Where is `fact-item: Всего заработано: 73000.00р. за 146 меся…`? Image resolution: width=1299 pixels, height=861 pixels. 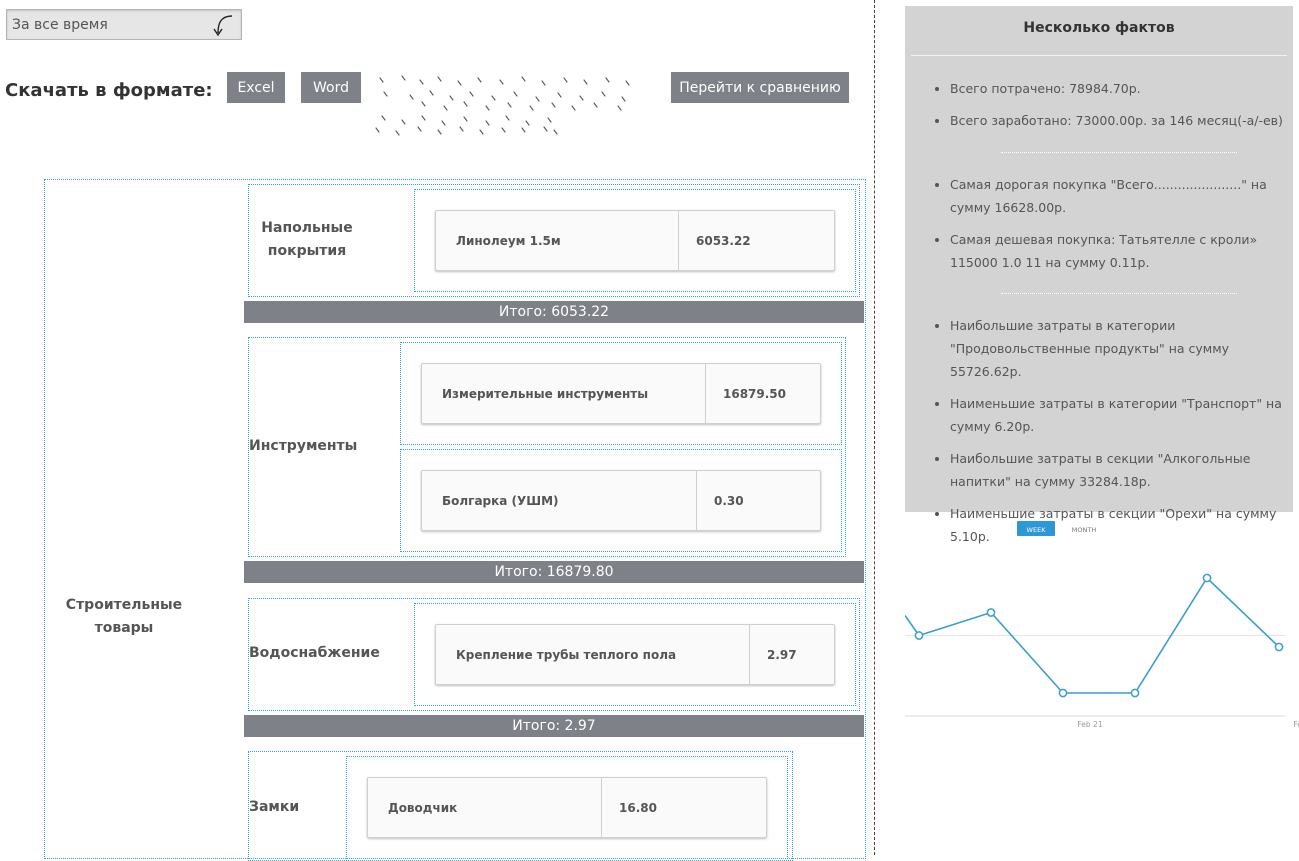 fact-item: Всего заработано: 73000.00р. за 146 меся… is located at coordinates (1124, 120).